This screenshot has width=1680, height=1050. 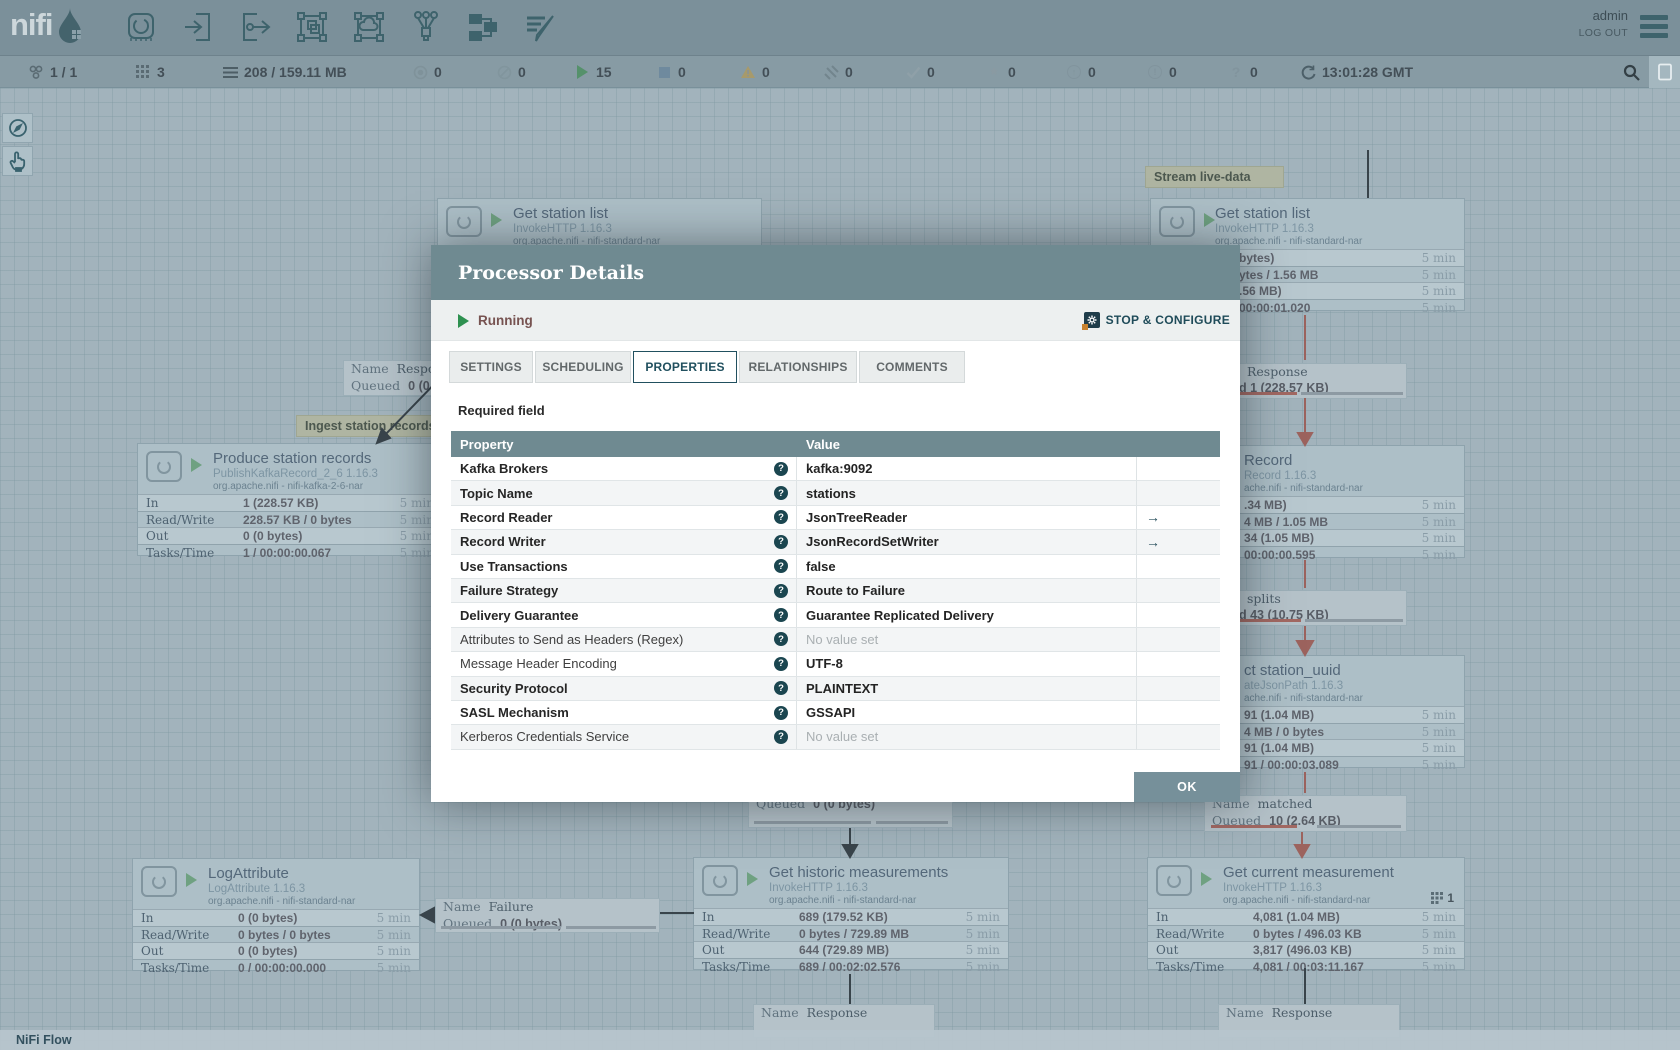 I want to click on property-value-cell: UTF-8, so click(x=967, y=664).